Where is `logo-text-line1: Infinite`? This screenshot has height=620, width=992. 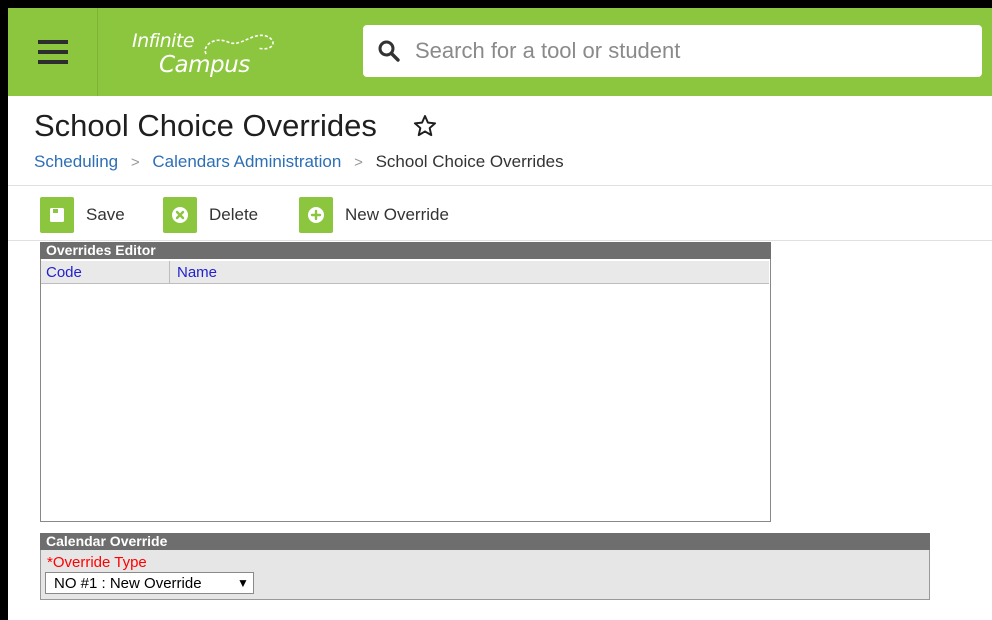
logo-text-line1: Infinite is located at coordinates (163, 41).